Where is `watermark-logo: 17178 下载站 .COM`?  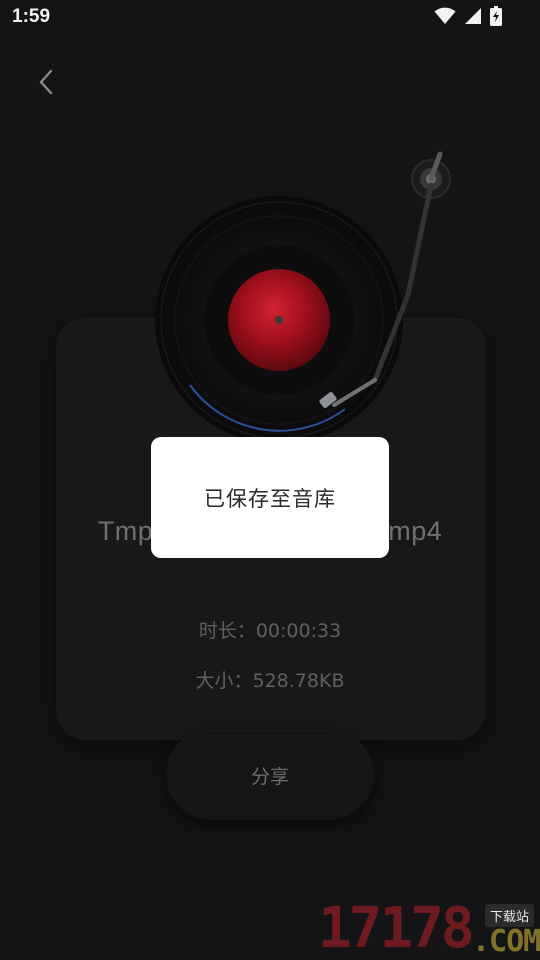
watermark-logo: 17178 下载站 .COM is located at coordinates (427, 928).